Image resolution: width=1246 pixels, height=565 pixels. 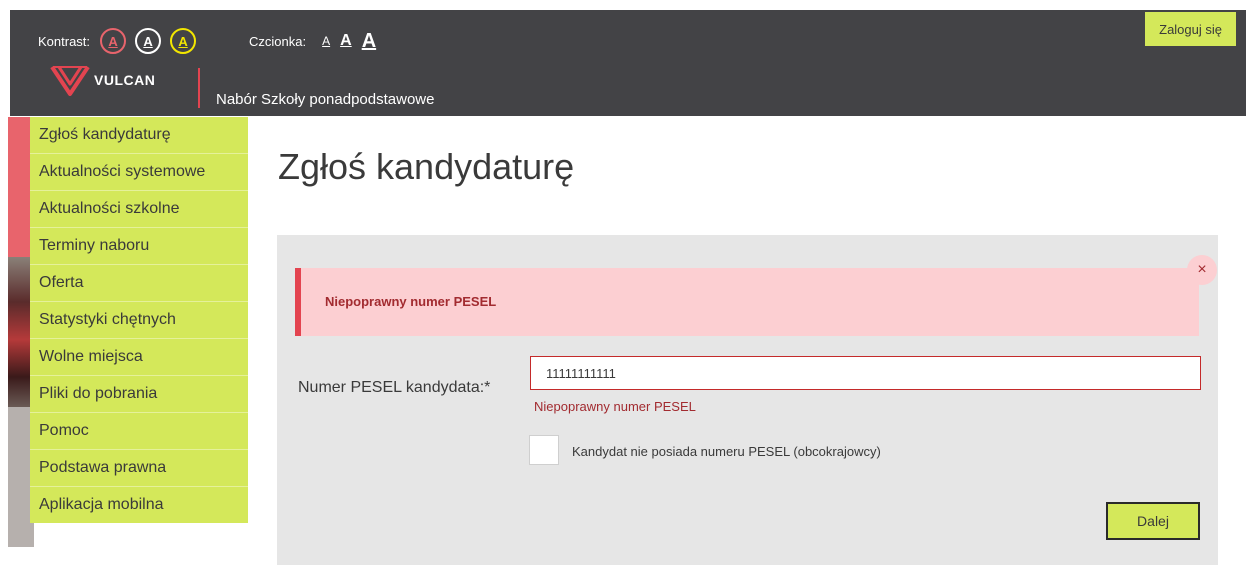 What do you see at coordinates (183, 41) in the screenshot?
I see `contrast-yellow-button: A` at bounding box center [183, 41].